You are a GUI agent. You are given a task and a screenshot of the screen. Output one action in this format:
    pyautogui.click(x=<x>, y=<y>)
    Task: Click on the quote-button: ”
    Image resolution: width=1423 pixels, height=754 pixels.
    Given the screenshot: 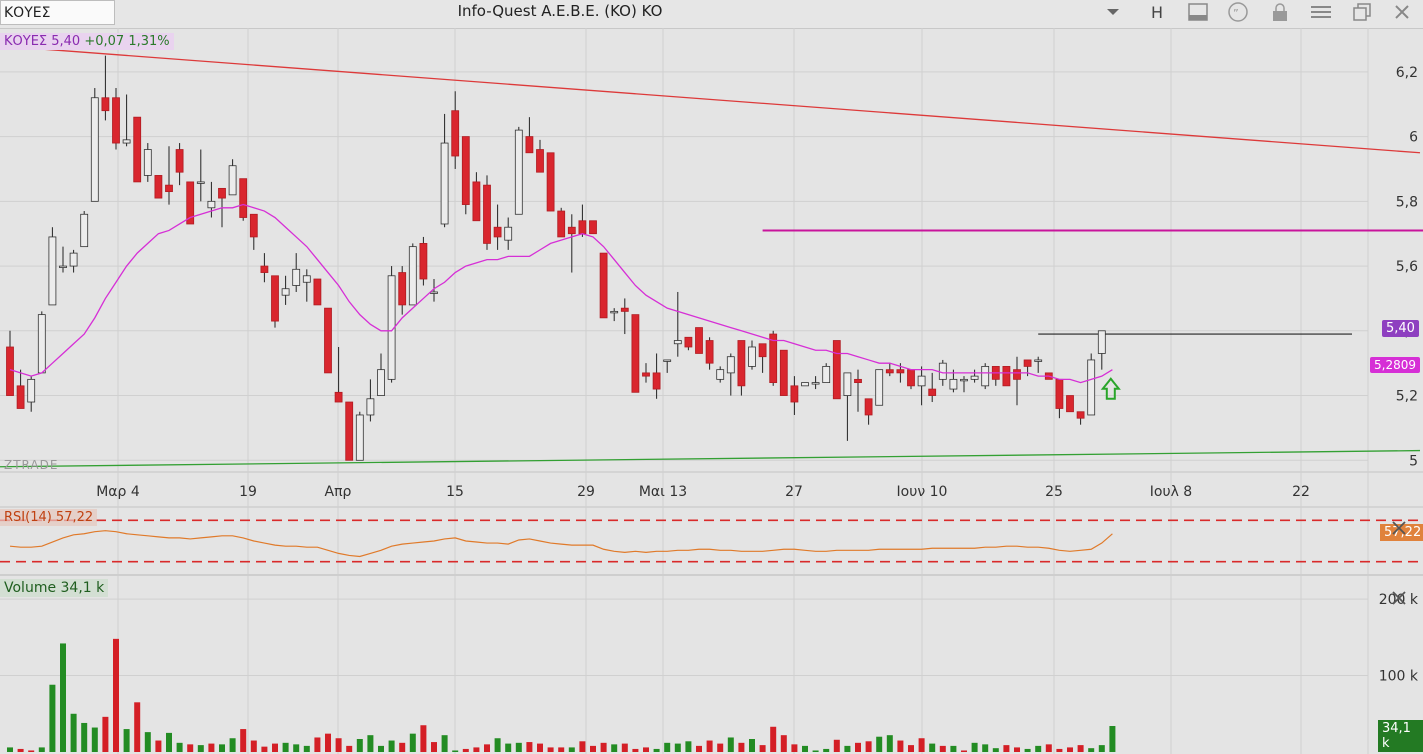 What is the action you would take?
    pyautogui.click(x=1238, y=12)
    